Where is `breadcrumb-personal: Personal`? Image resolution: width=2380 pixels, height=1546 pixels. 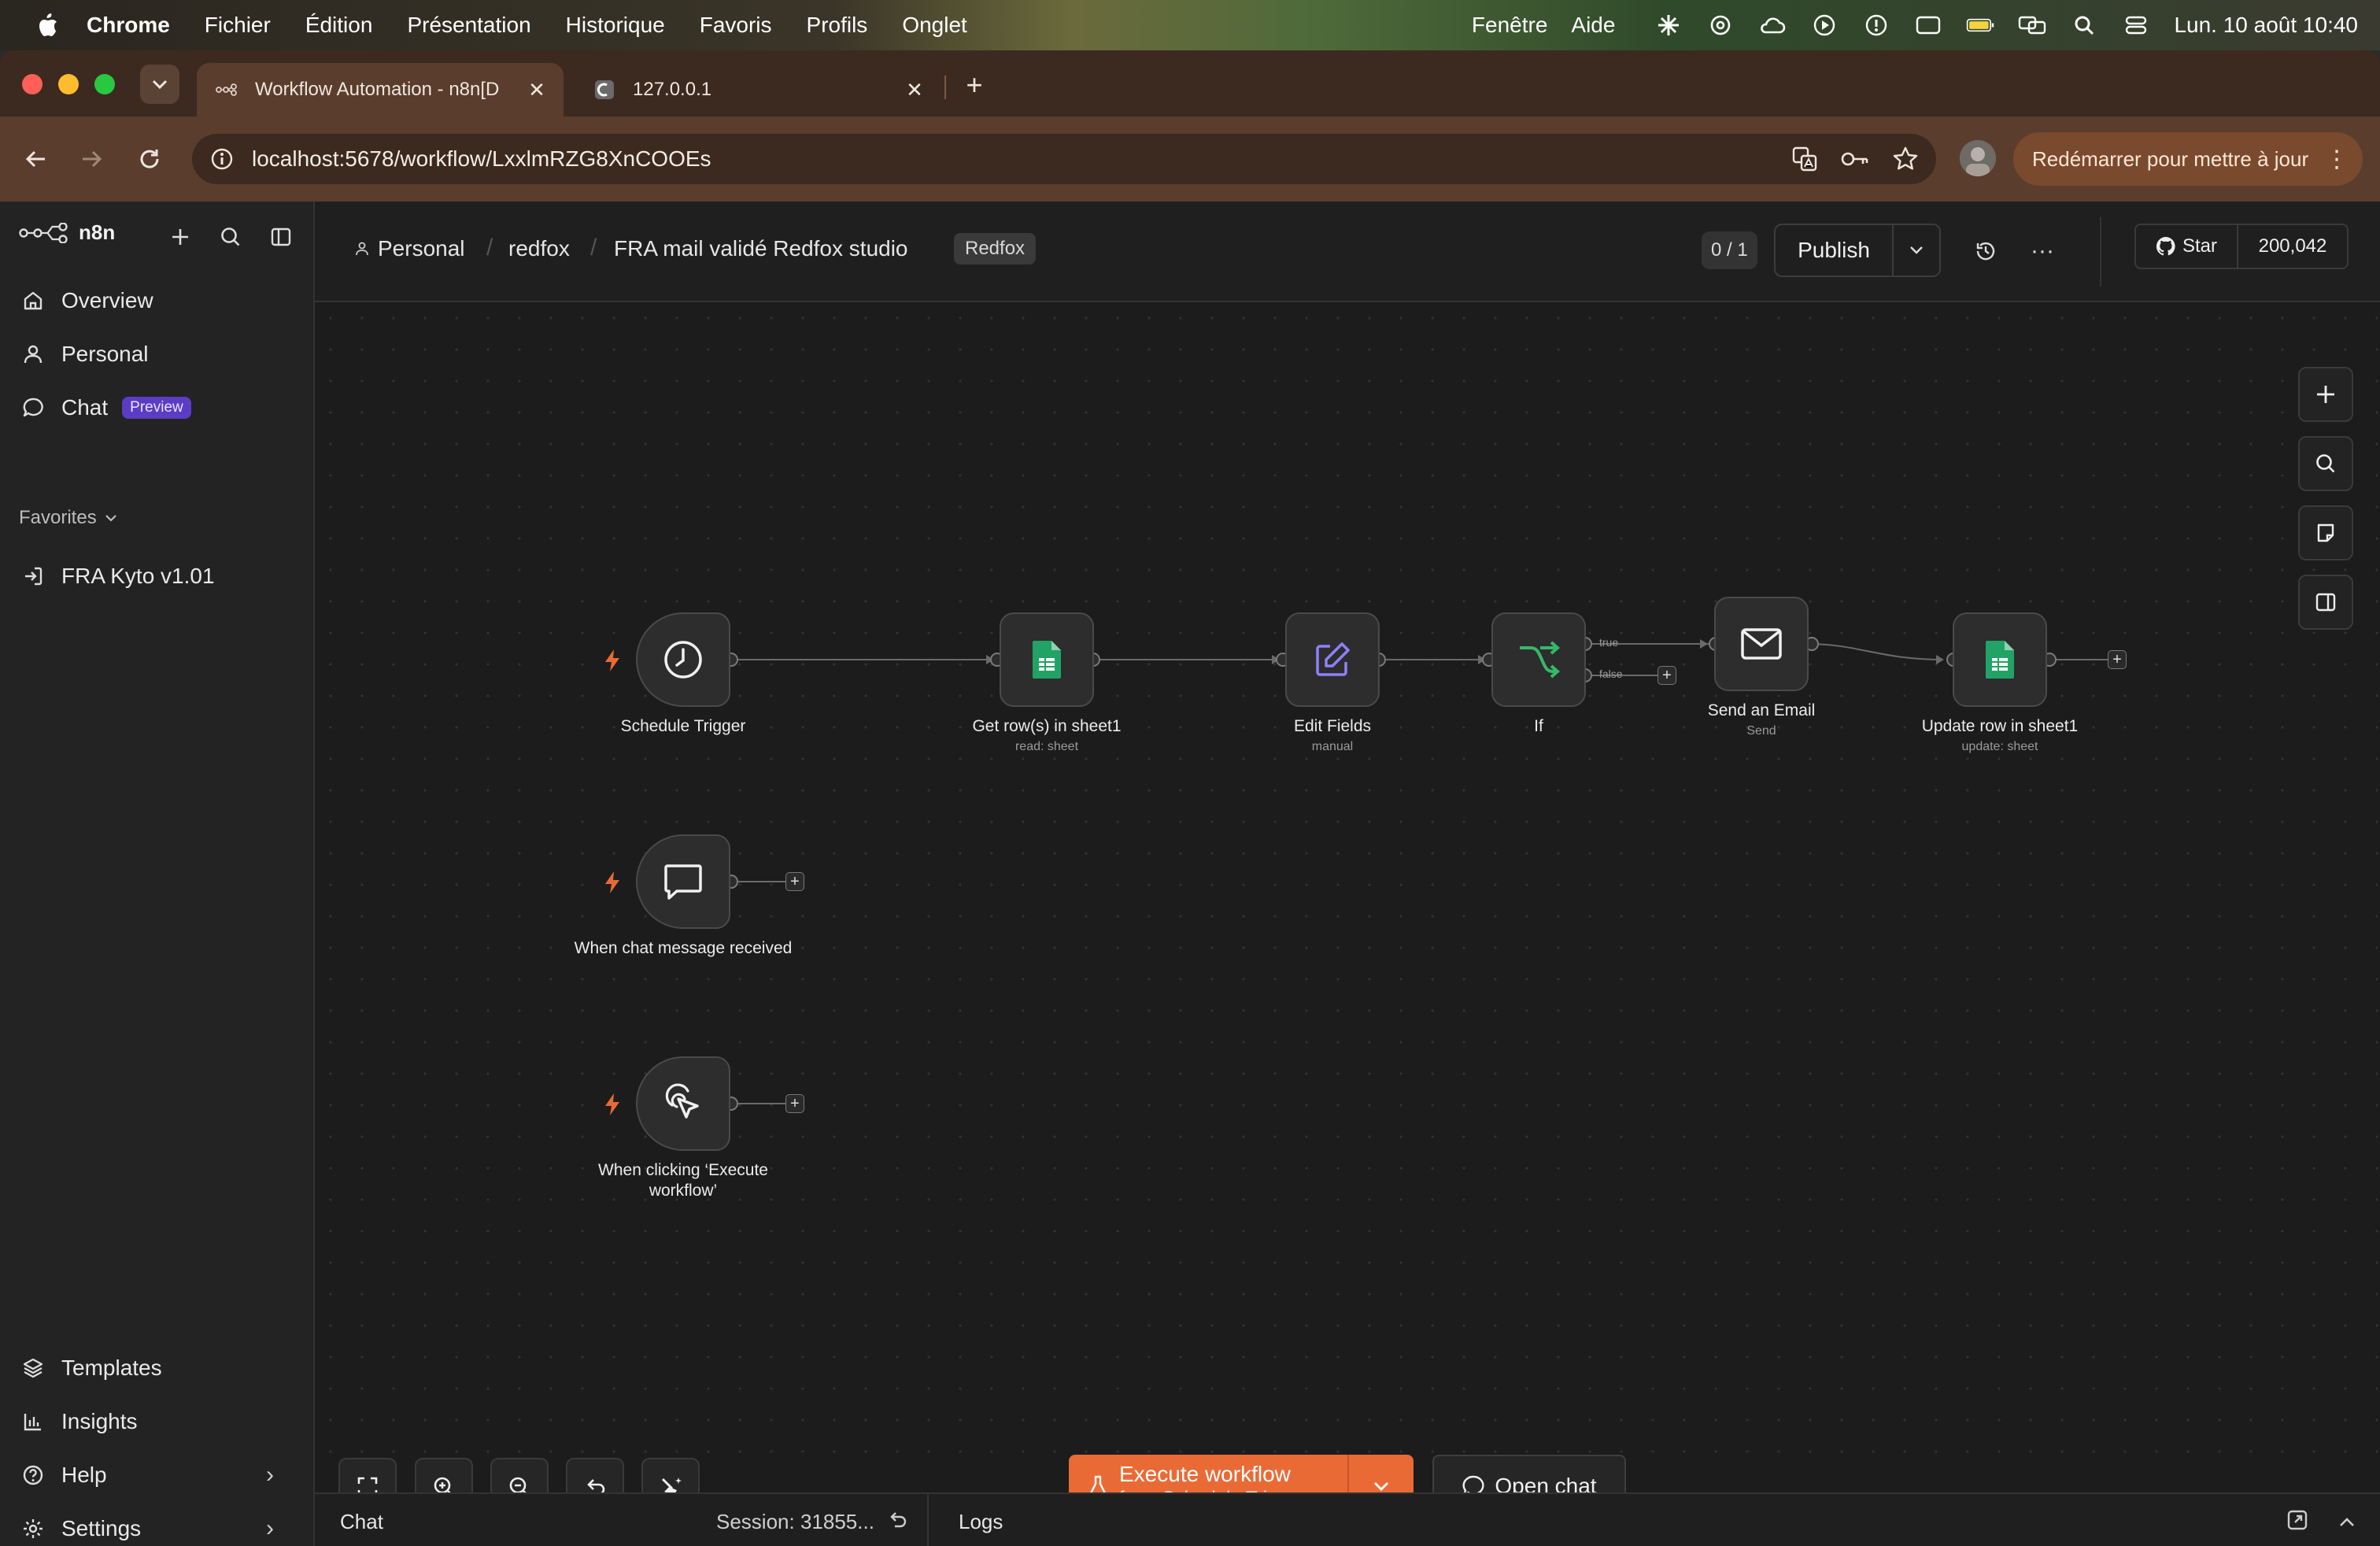
breadcrumb-personal: Personal is located at coordinates (409, 248).